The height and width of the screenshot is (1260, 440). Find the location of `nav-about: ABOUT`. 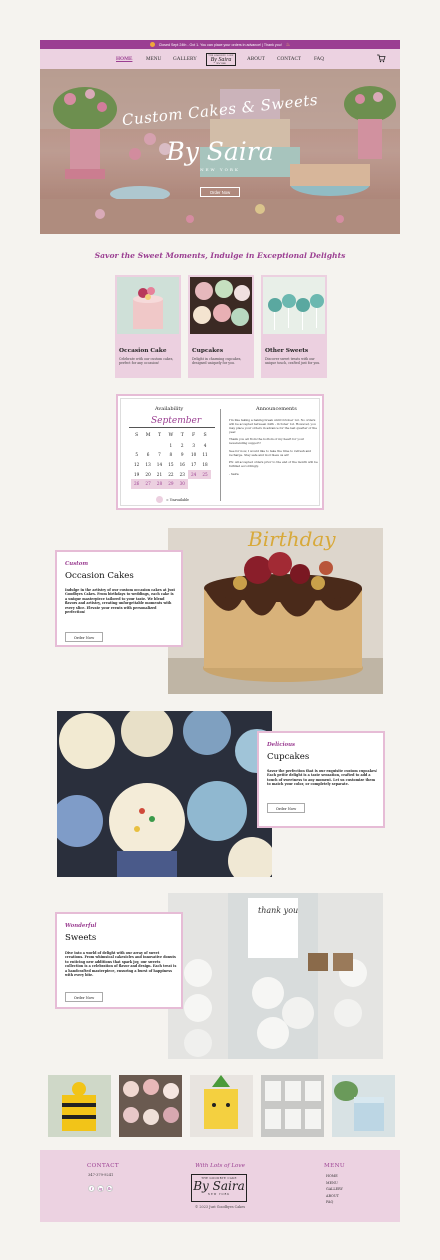

nav-about: ABOUT is located at coordinates (256, 59).